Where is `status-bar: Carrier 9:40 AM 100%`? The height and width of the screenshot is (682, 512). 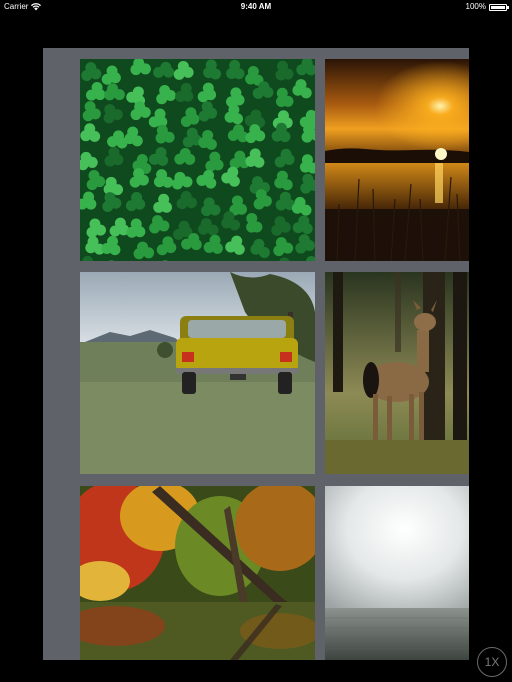
status-bar: Carrier 9:40 AM 100% is located at coordinates (256, 7).